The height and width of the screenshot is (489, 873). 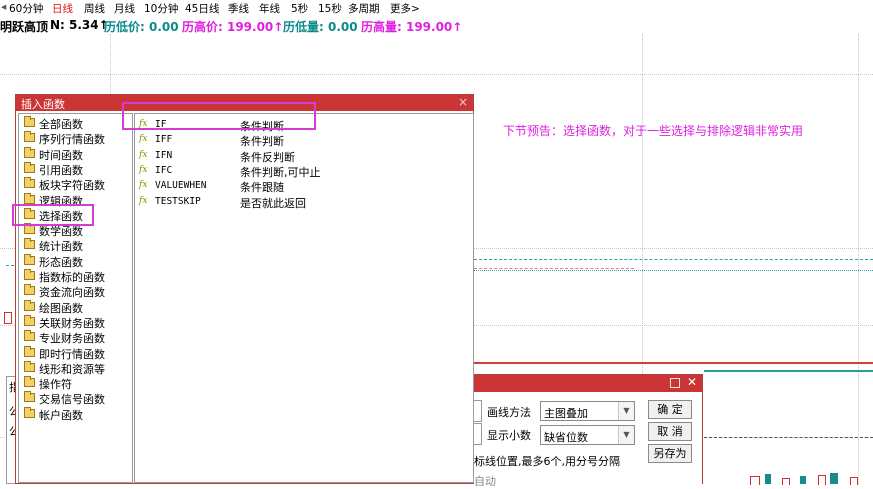 What do you see at coordinates (233, 27) in the screenshot?
I see `indicator-high-price: 历高价: 199.00↑` at bounding box center [233, 27].